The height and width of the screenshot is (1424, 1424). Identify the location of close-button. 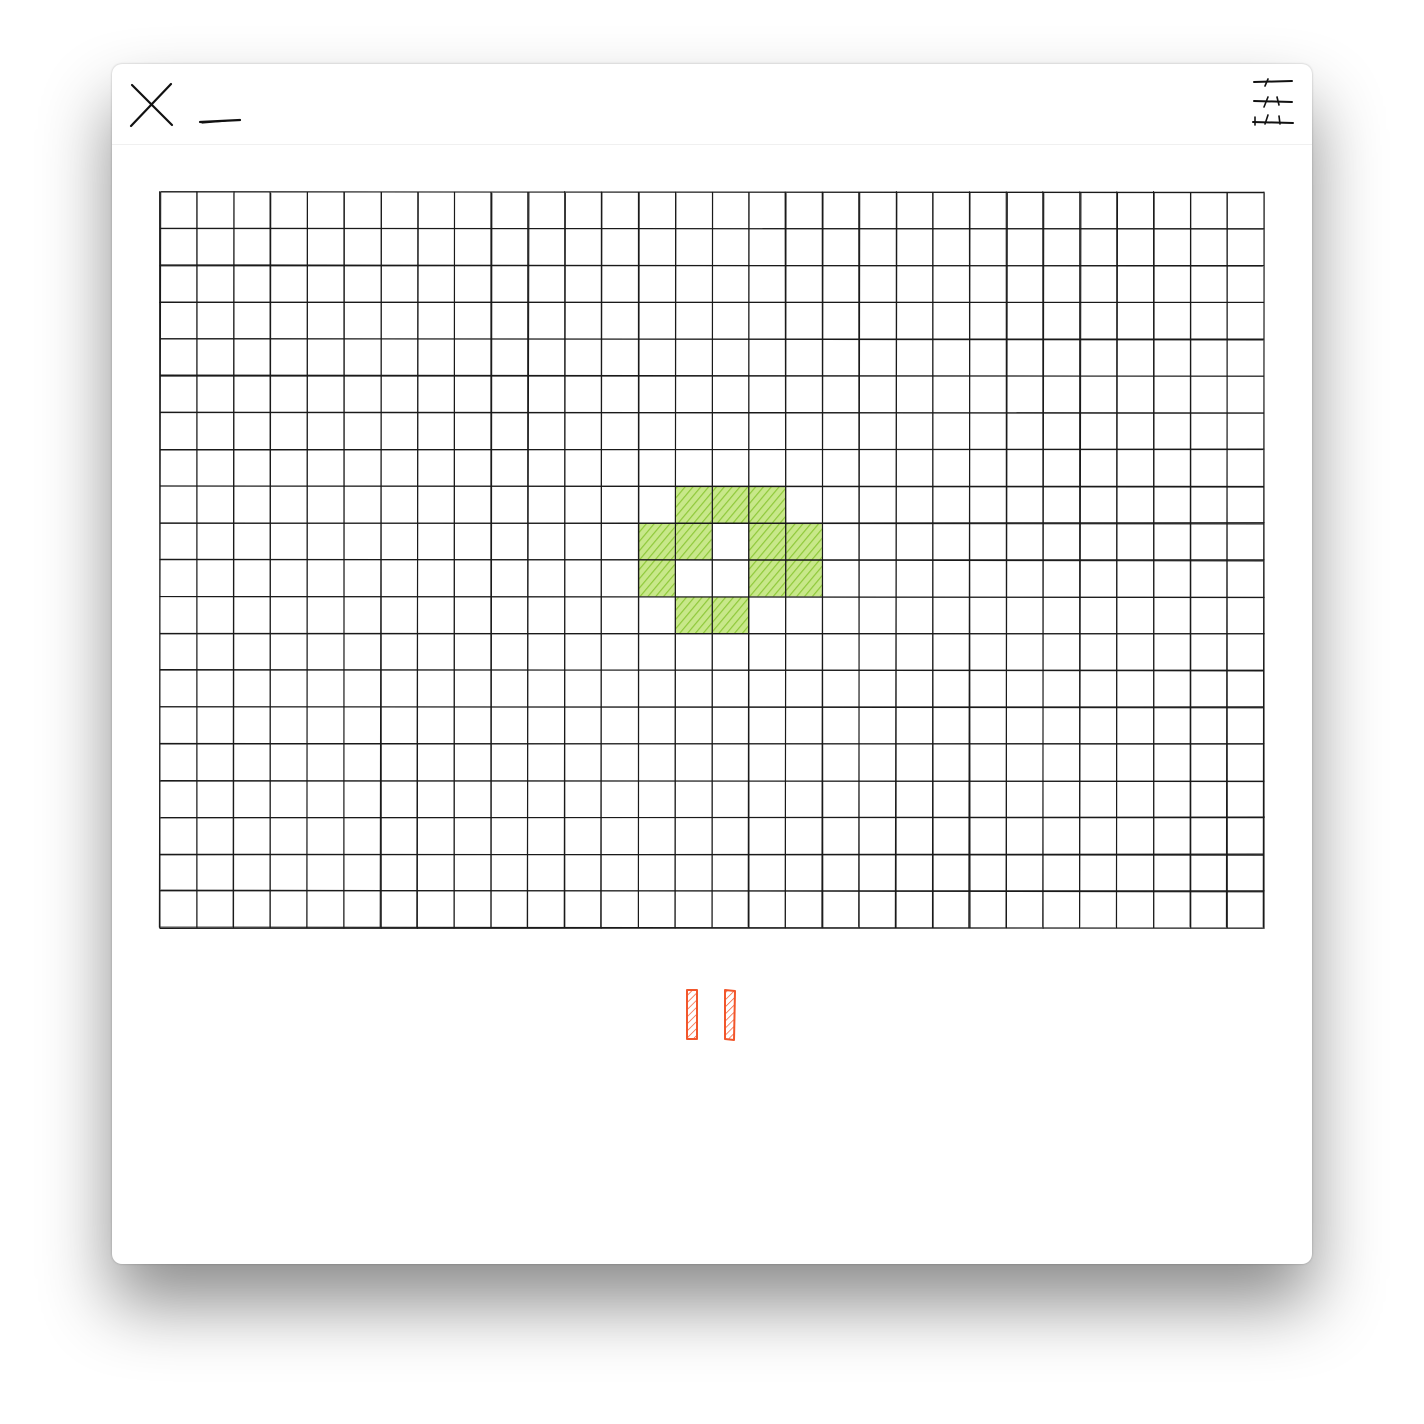
(152, 106).